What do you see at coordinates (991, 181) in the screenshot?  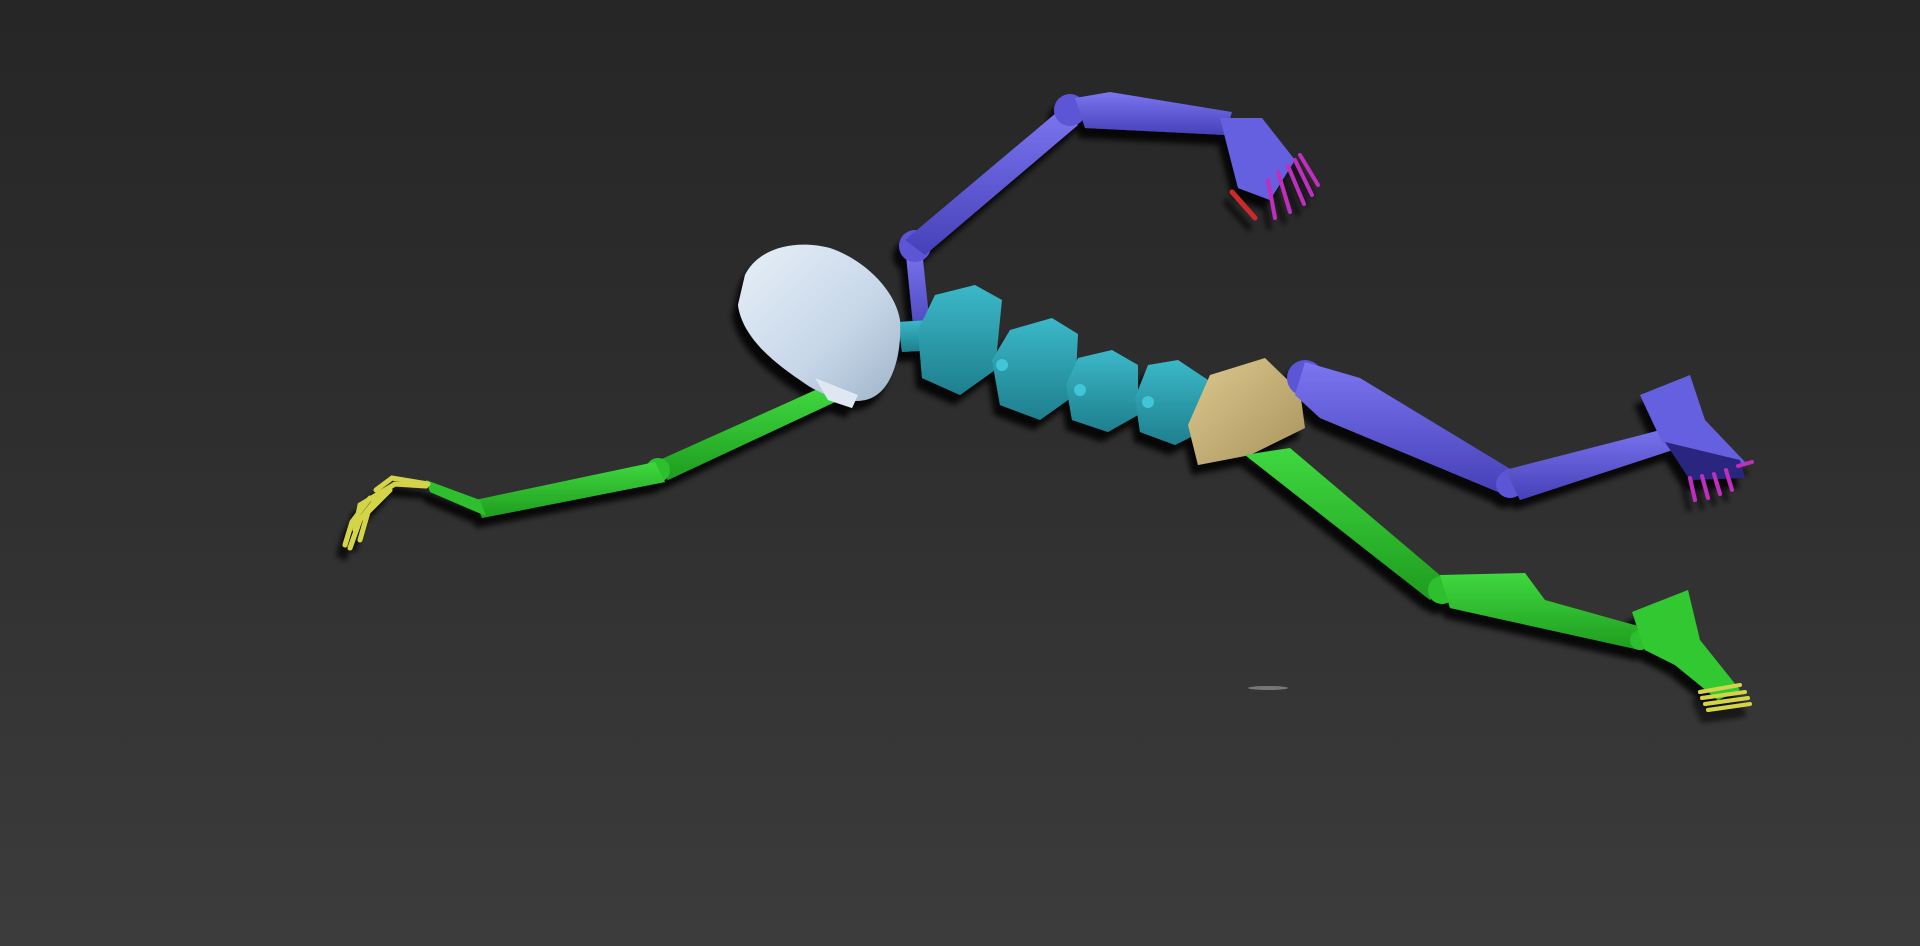 I see `right-upper-arm` at bounding box center [991, 181].